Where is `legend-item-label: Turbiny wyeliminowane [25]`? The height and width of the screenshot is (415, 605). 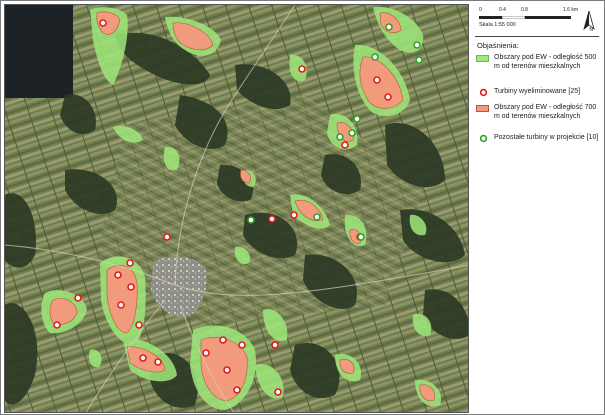 legend-item-label: Turbiny wyeliminowane [25] is located at coordinates (537, 91).